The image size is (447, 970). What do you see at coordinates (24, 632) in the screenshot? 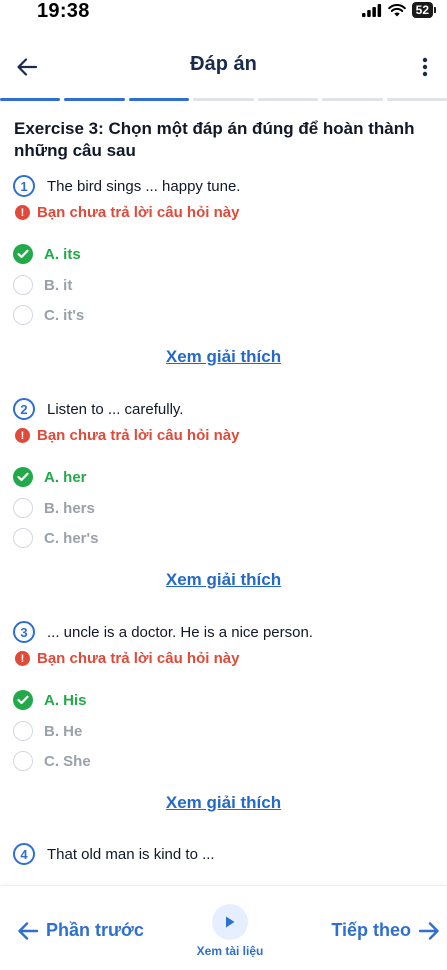
I see `question-number: 3` at bounding box center [24, 632].